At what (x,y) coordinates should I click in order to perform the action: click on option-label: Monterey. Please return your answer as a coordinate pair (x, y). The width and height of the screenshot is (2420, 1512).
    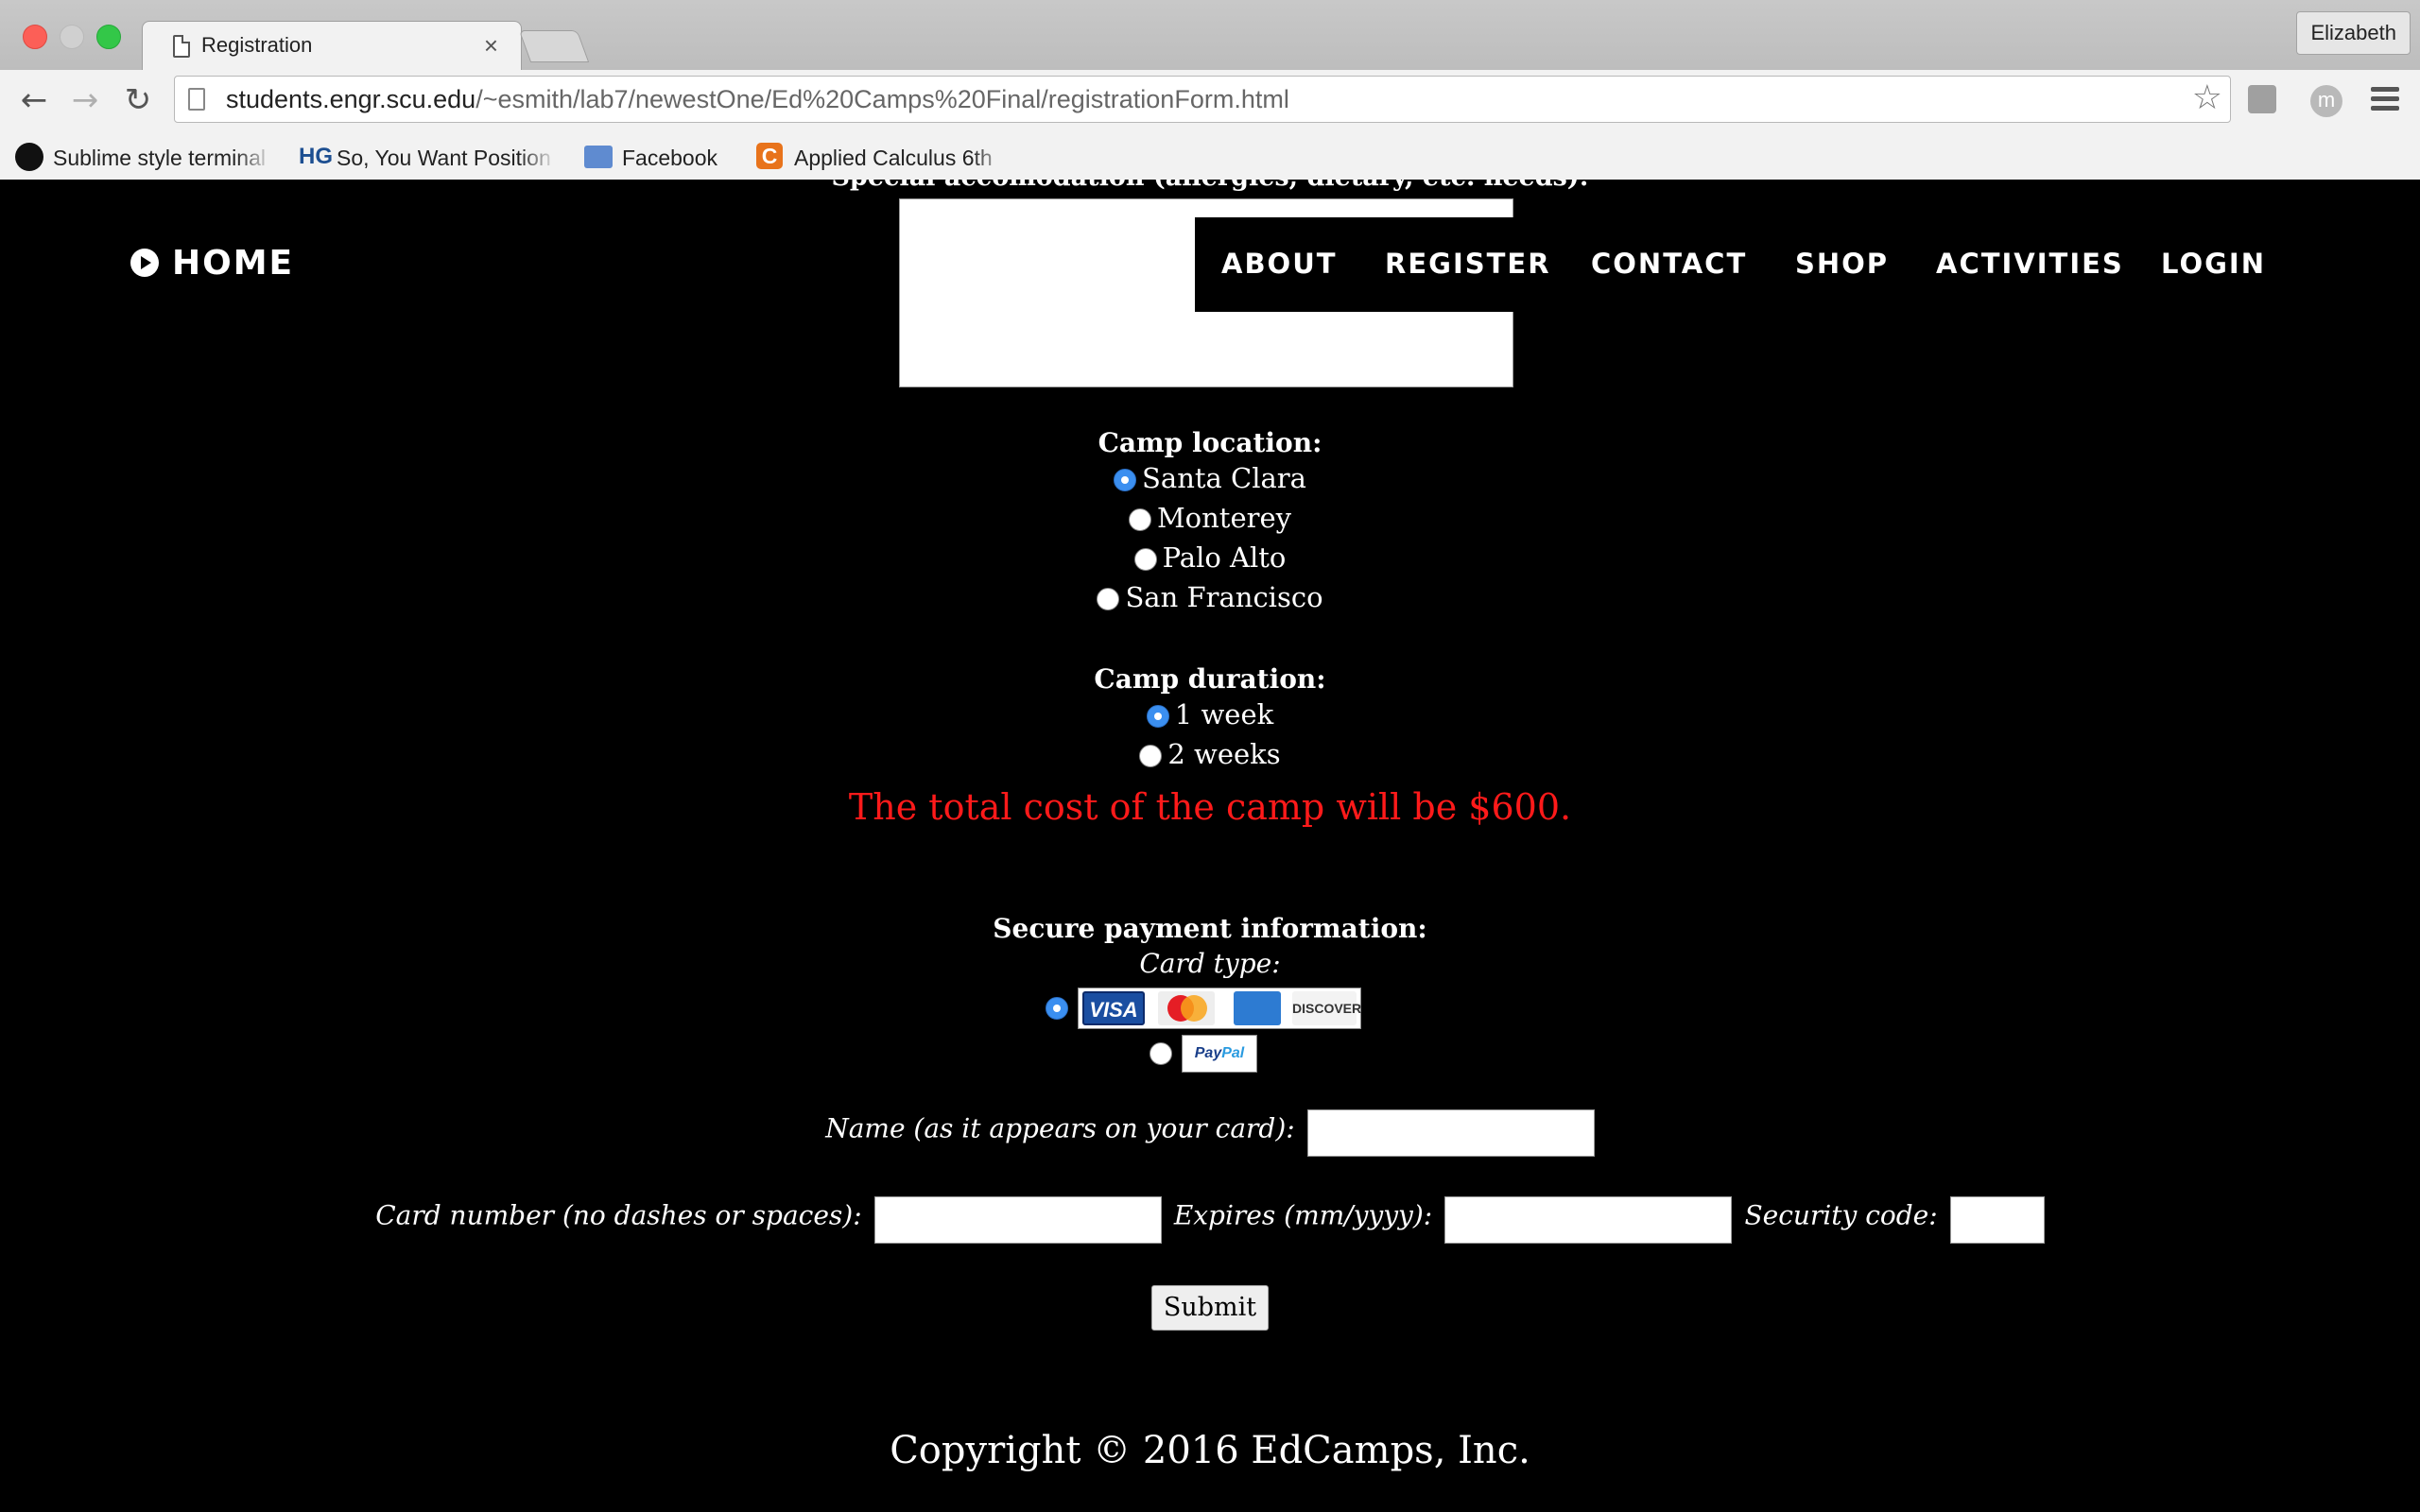
    Looking at the image, I should click on (1224, 518).